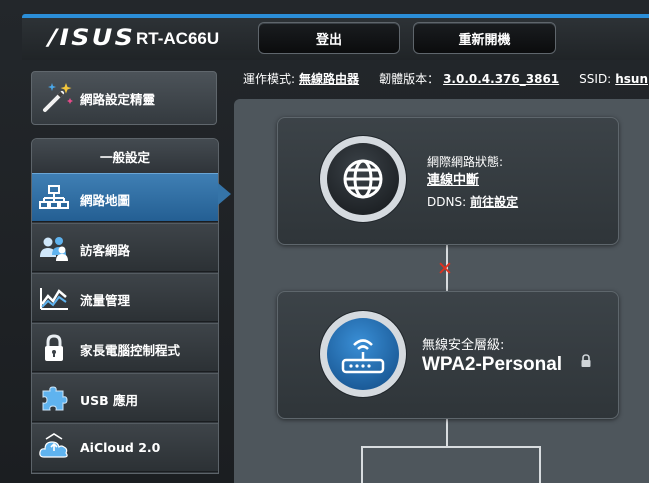 The height and width of the screenshot is (483, 649). I want to click on sidebar-item-label: 家長電腦控制程式, so click(130, 350).